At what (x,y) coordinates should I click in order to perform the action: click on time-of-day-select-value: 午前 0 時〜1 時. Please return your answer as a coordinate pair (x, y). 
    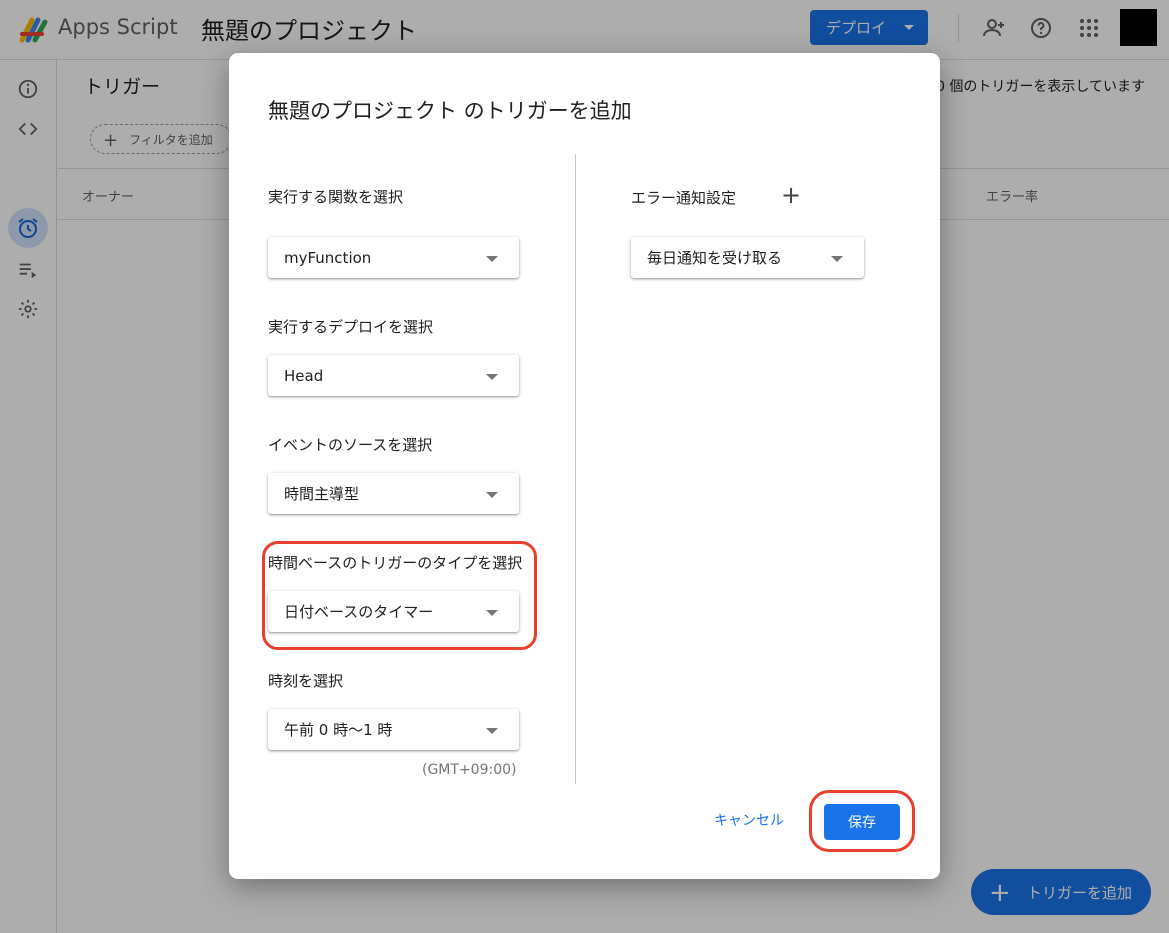
    Looking at the image, I should click on (338, 730).